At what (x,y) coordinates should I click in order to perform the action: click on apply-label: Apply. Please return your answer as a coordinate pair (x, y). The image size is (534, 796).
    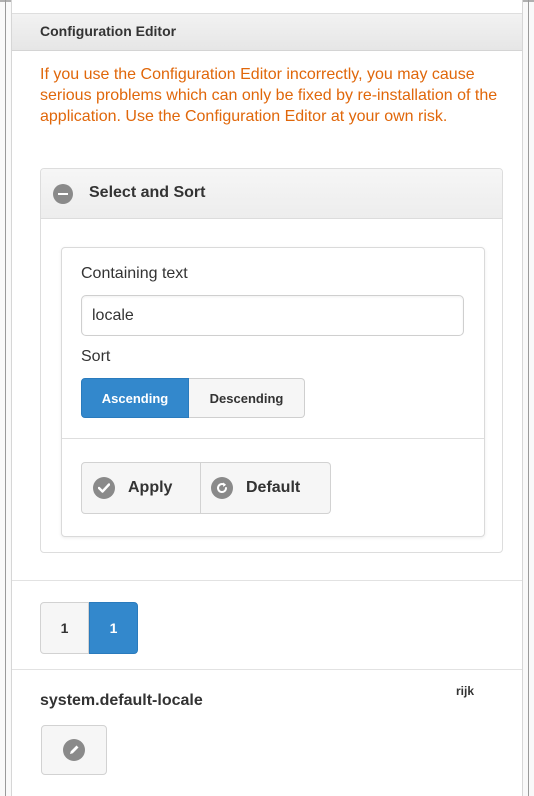
    Looking at the image, I should click on (150, 487).